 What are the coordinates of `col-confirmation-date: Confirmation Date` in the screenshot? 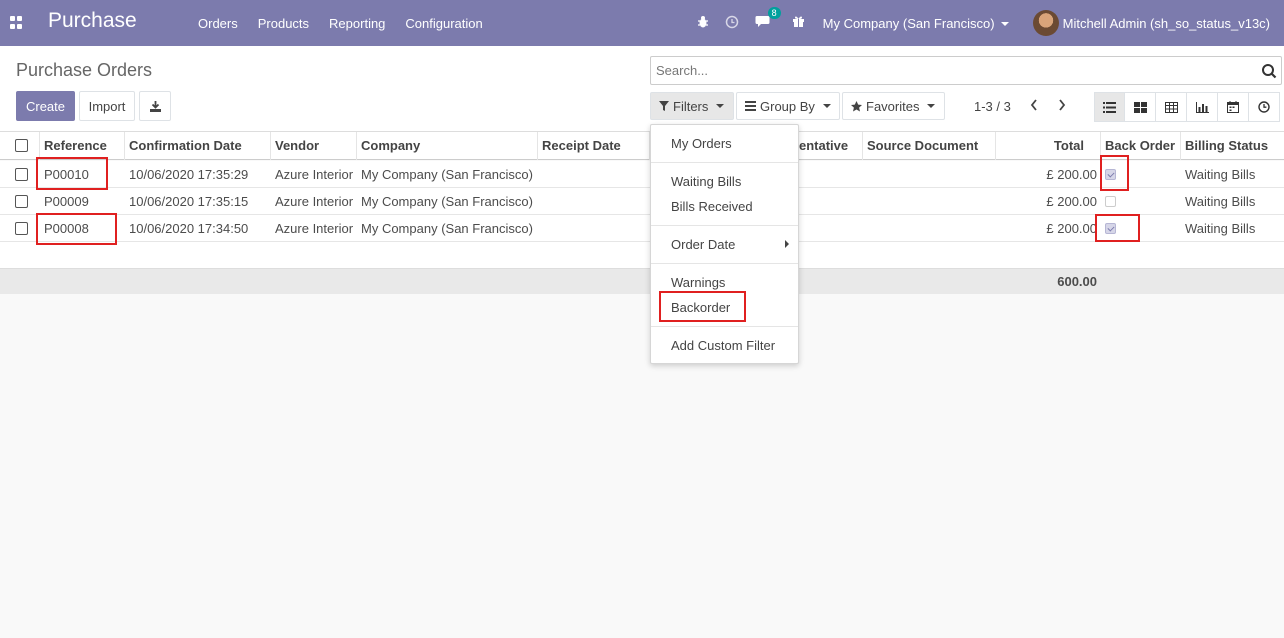 It's located at (198, 146).